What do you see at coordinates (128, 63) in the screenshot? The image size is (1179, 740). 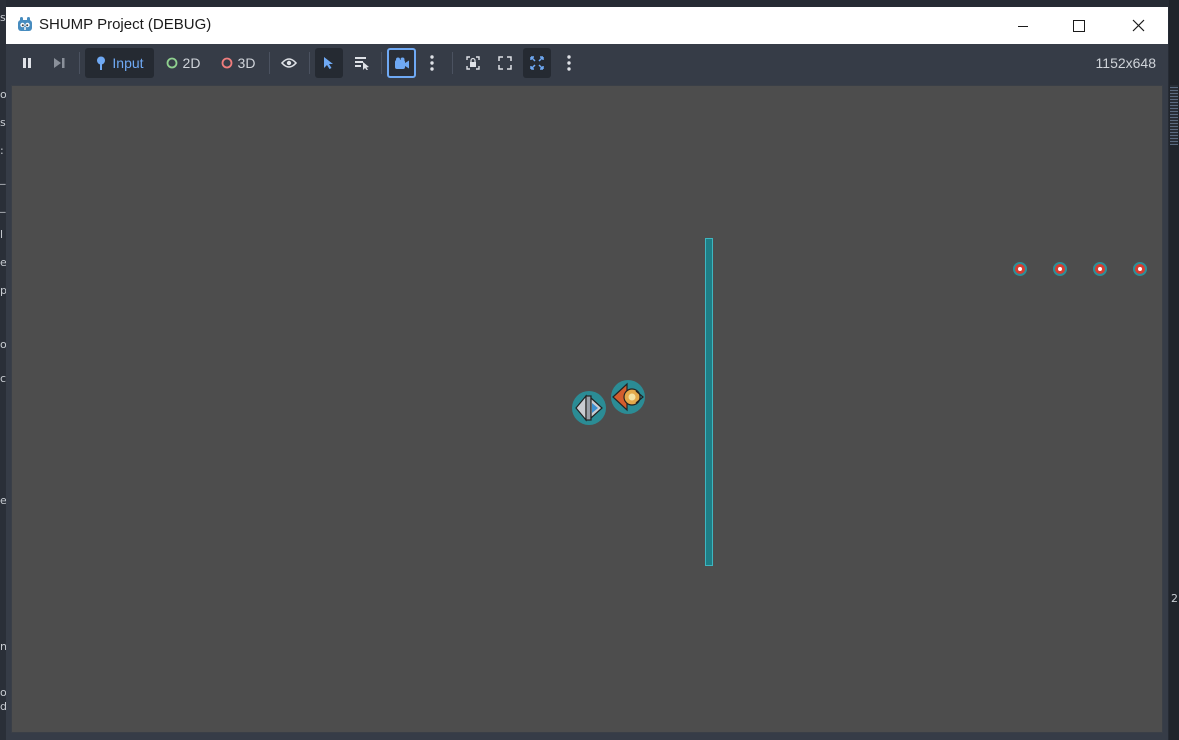 I see `input-label: Input` at bounding box center [128, 63].